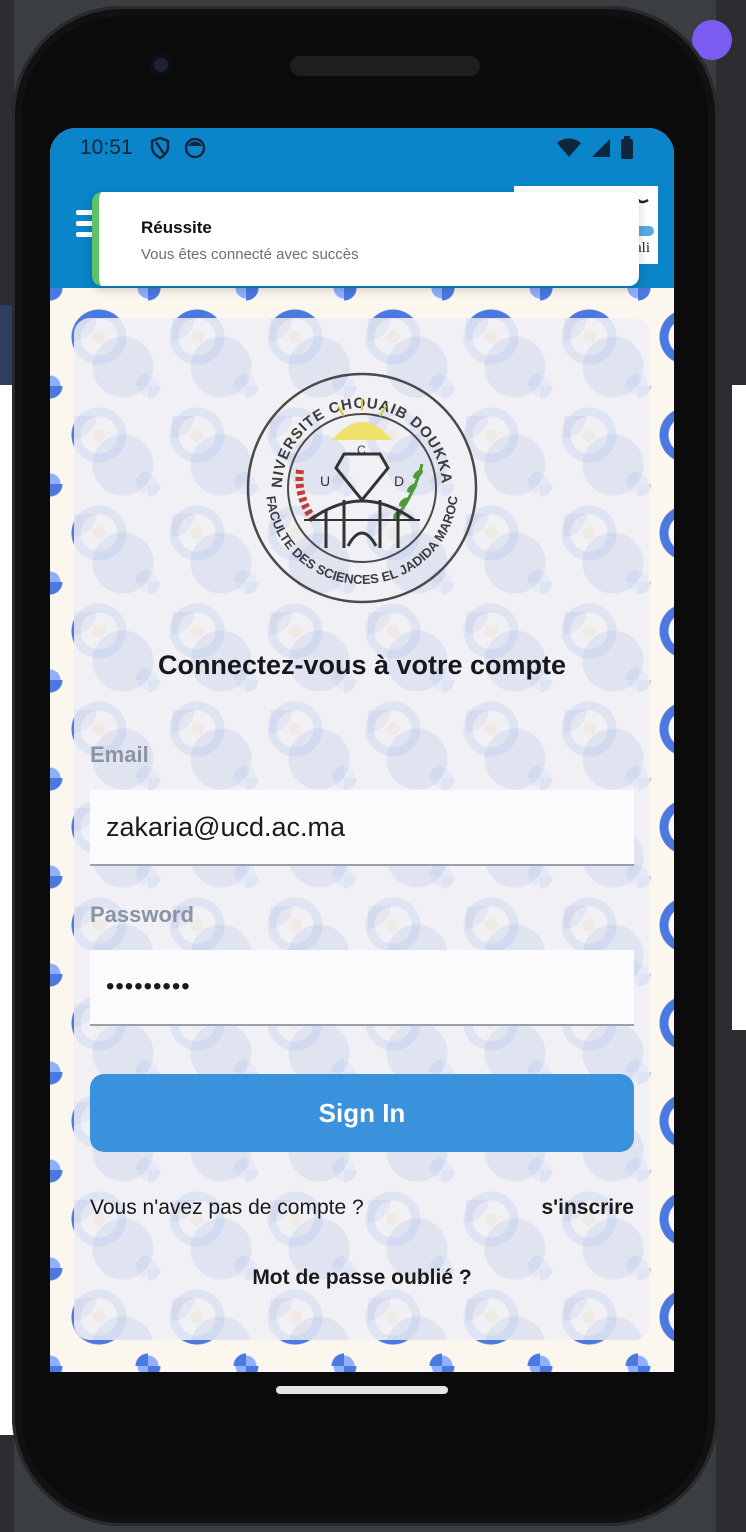  Describe the element at coordinates (362, 665) in the screenshot. I see `login-title: Connectez-vous à votre compte` at that location.